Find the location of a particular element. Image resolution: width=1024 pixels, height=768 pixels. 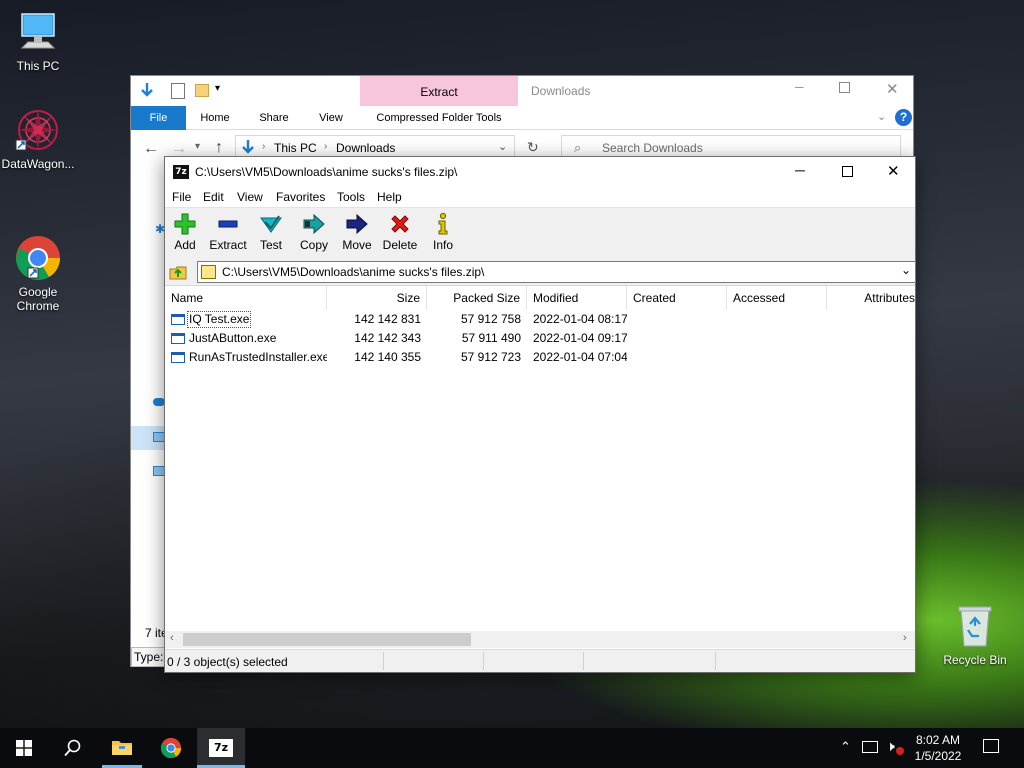

tab-compressed-folder-tools: Compressed Folder Tools is located at coordinates (439, 118).